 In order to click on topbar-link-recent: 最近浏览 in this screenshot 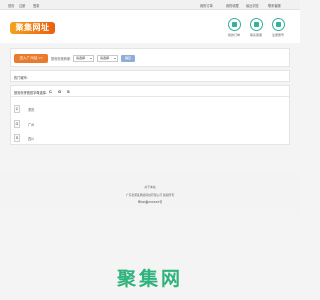, I will do `click(252, 5)`.